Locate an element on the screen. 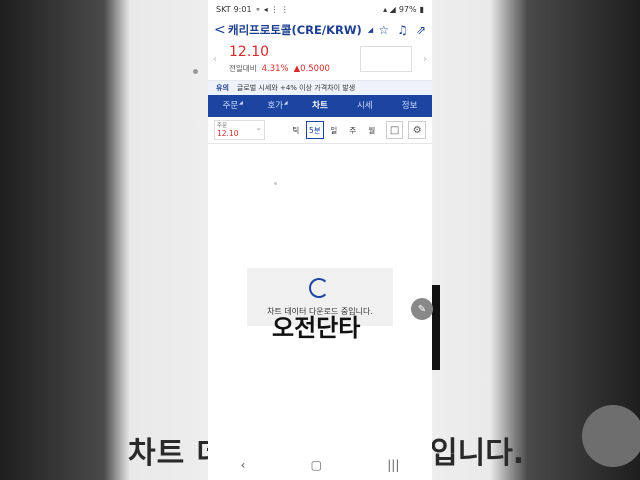 This screenshot has width=640, height=480. chart-placeholder-dot is located at coordinates (275, 183).